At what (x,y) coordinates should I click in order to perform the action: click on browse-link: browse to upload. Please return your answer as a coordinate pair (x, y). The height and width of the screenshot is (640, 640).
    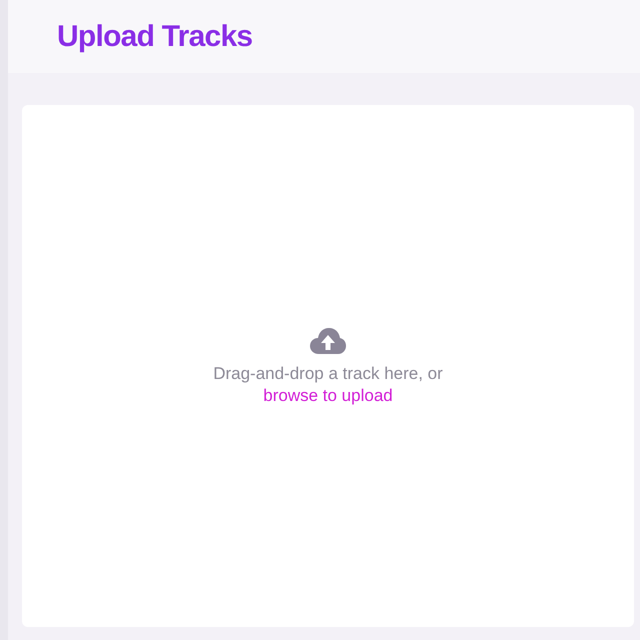
    Looking at the image, I should click on (328, 395).